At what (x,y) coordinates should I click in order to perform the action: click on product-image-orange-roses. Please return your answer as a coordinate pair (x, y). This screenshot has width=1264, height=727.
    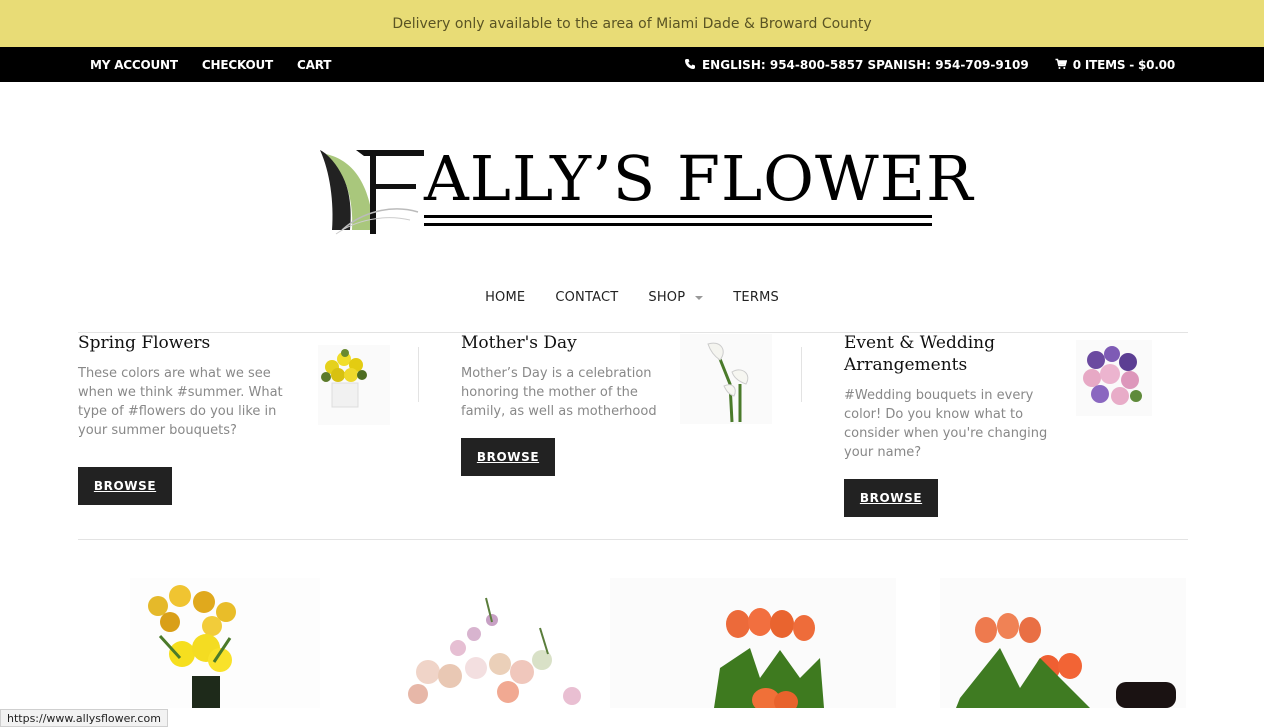
    Looking at the image, I should click on (753, 643).